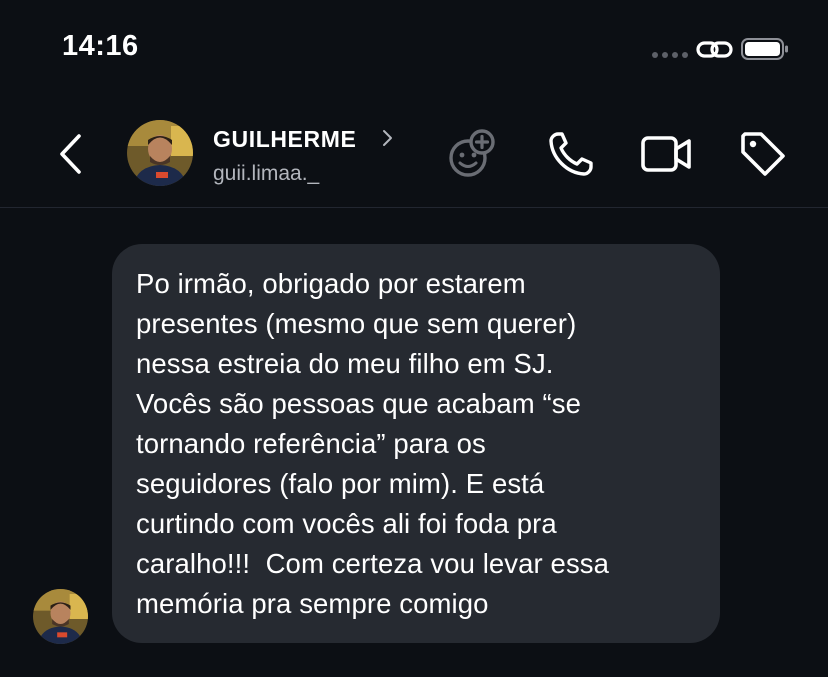  Describe the element at coordinates (571, 154) in the screenshot. I see `phone-icon` at that location.